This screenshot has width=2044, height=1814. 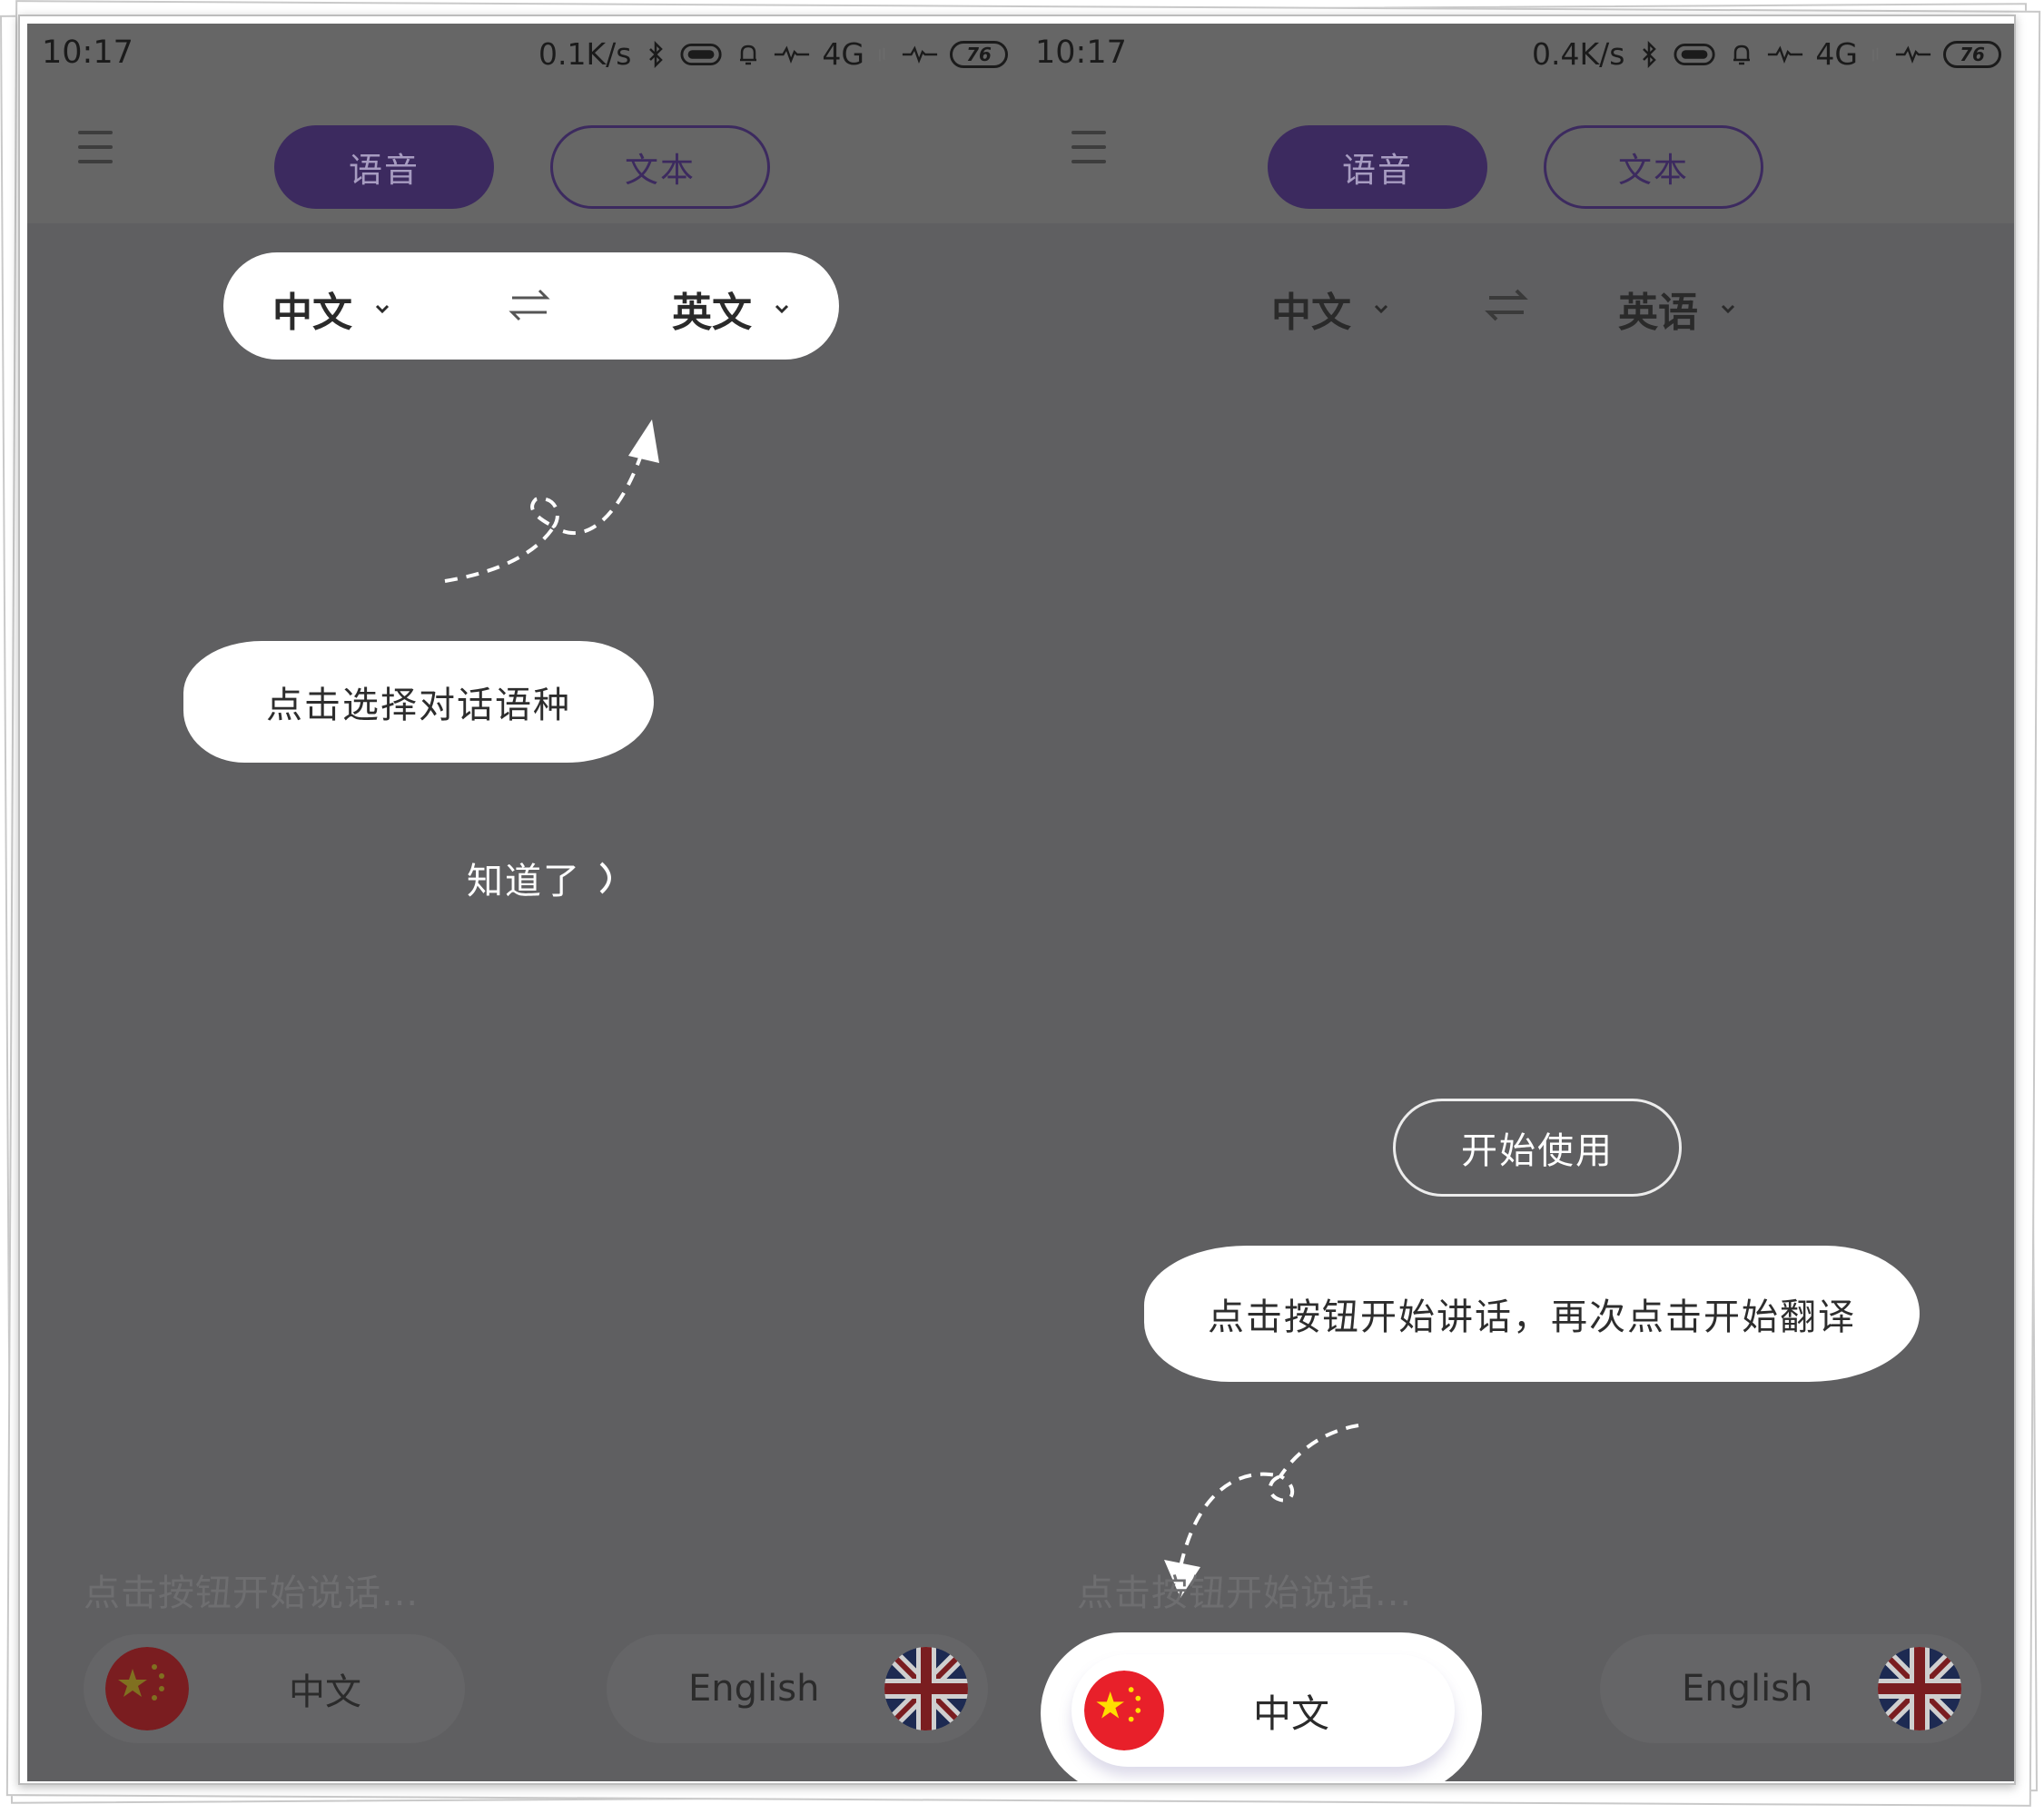 What do you see at coordinates (524, 51) in the screenshot?
I see `status-bar: 10:17 0.1K/s 4G 76` at bounding box center [524, 51].